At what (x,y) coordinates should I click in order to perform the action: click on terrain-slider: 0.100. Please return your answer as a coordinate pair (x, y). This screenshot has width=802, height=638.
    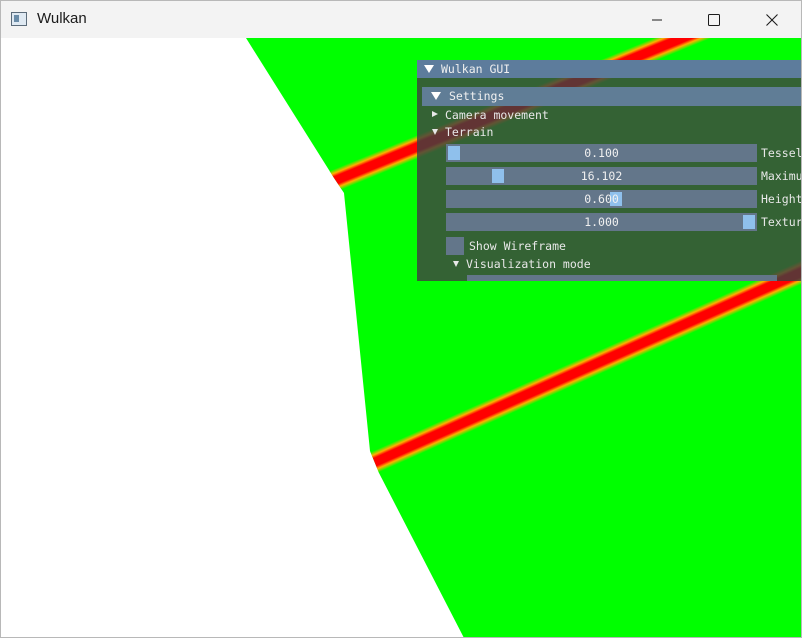
    Looking at the image, I should click on (601, 153).